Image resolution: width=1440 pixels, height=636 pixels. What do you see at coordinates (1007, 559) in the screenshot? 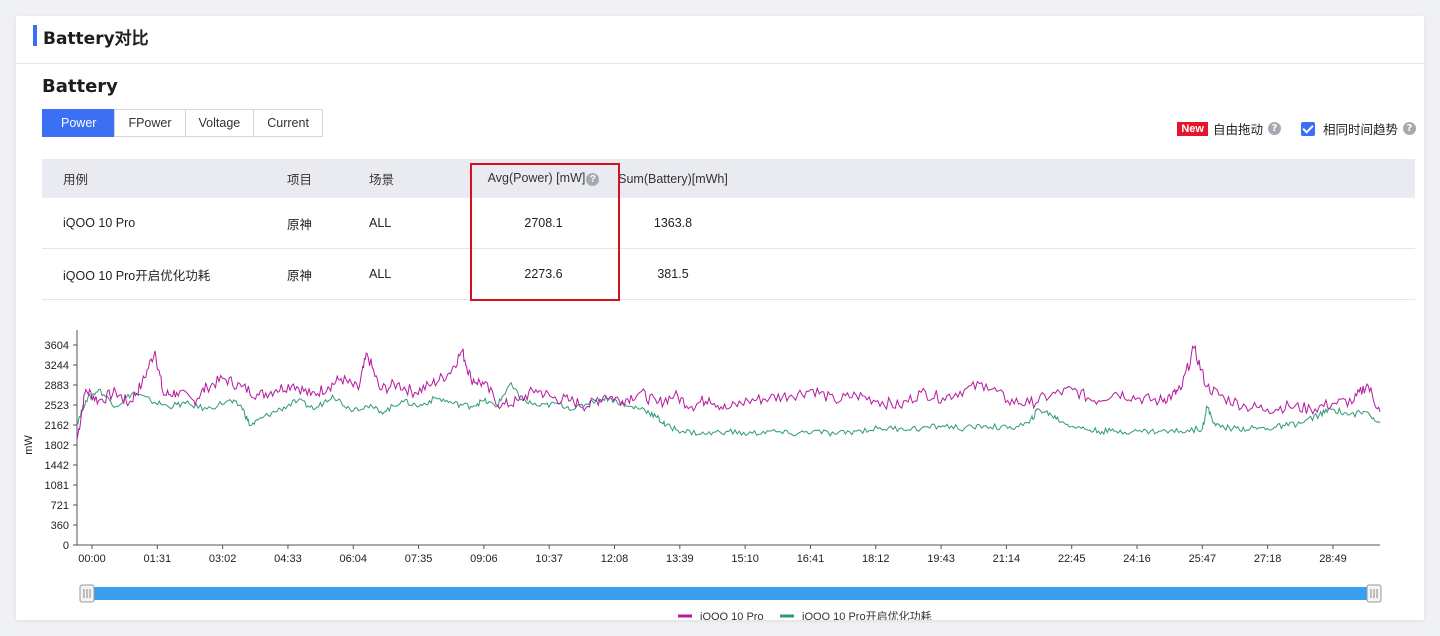
I see `x-tick-label: 21:14` at bounding box center [1007, 559].